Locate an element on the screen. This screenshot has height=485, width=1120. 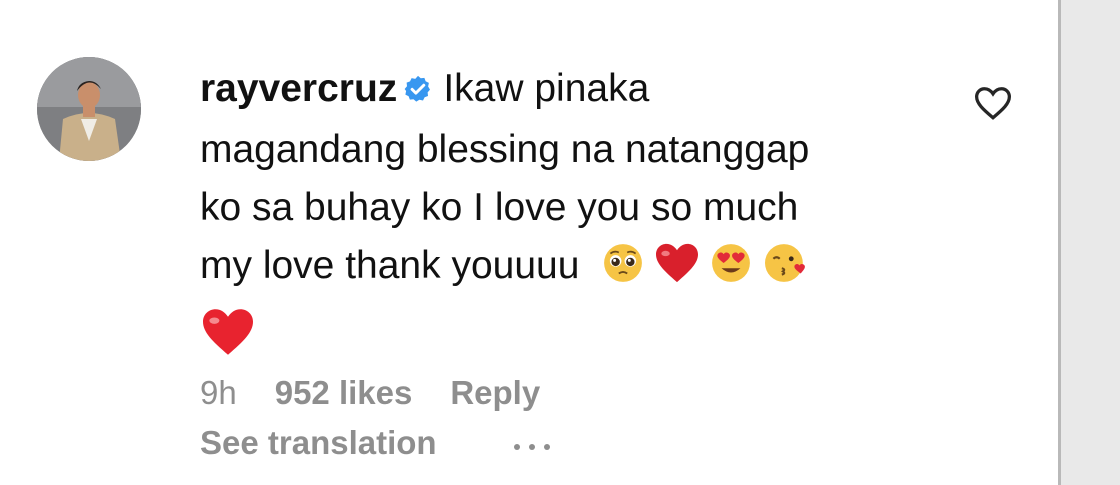
pleading-face-emoji is located at coordinates (623, 271).